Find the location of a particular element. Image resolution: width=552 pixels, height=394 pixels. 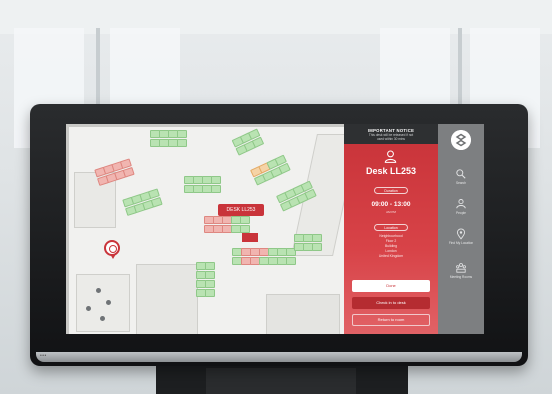

nav-label: People is located at coordinates (461, 213).